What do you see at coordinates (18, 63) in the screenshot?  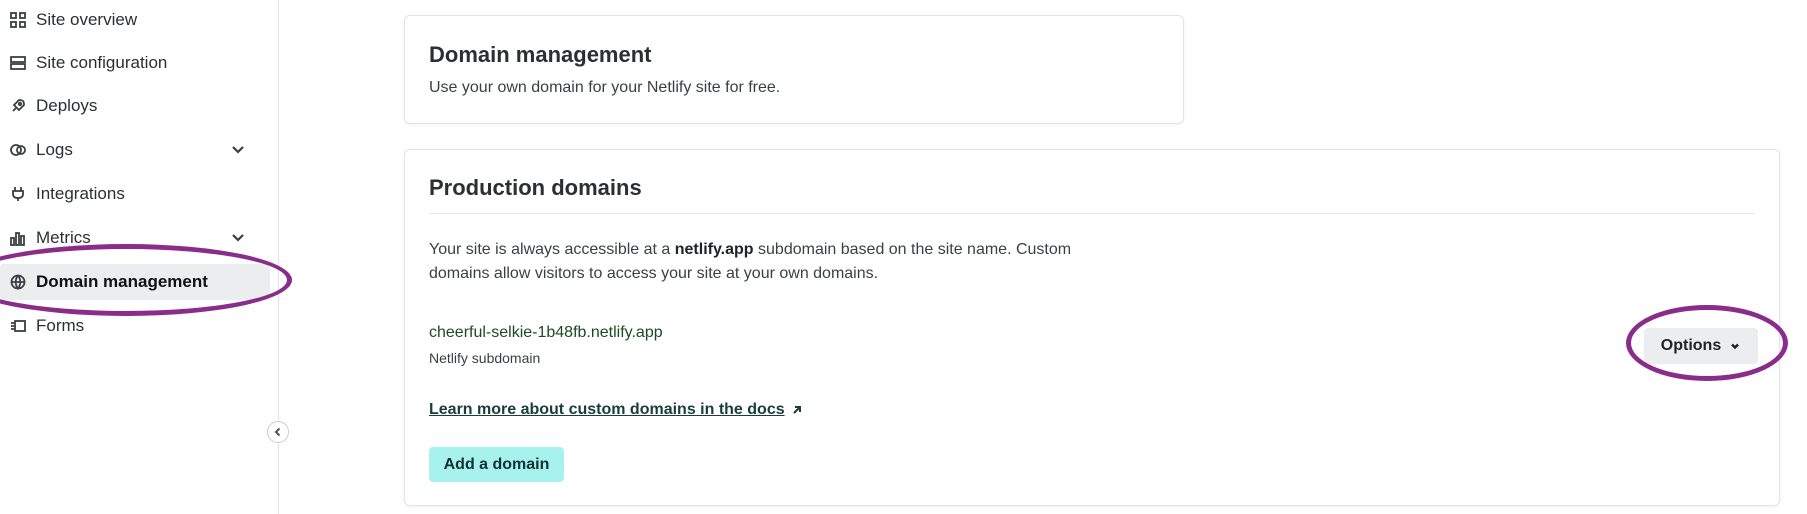 I see `config-icon` at bounding box center [18, 63].